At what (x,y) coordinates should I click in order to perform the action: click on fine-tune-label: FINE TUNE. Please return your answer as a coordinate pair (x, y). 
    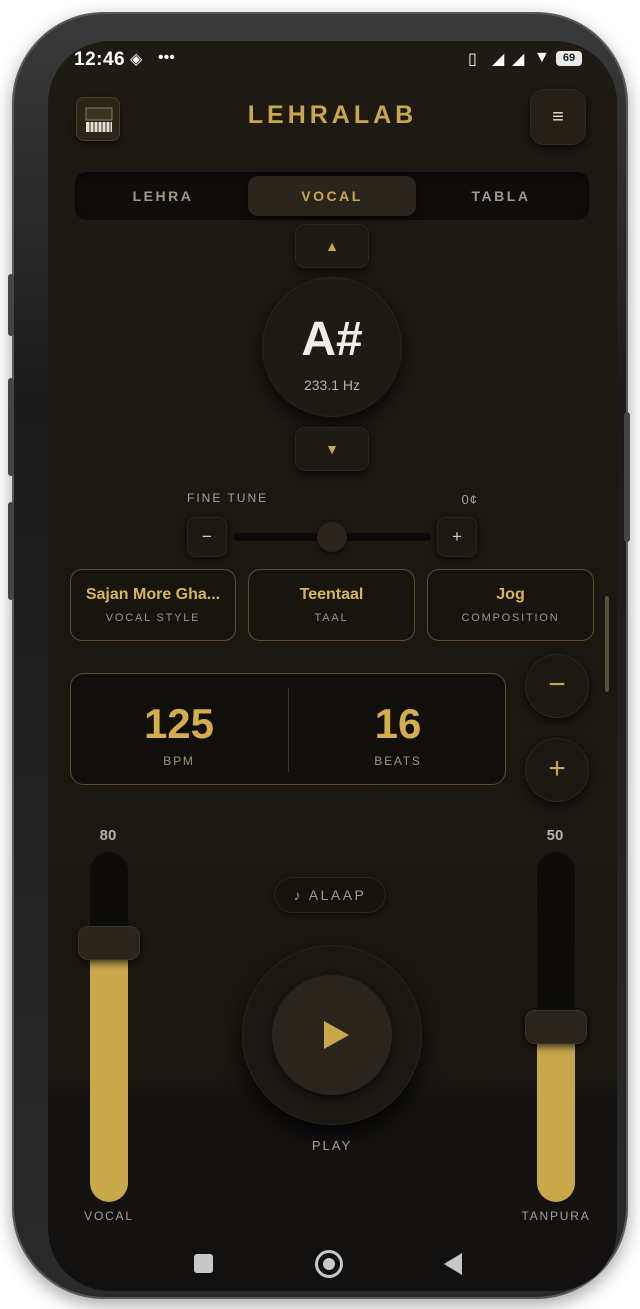
    Looking at the image, I should click on (228, 498).